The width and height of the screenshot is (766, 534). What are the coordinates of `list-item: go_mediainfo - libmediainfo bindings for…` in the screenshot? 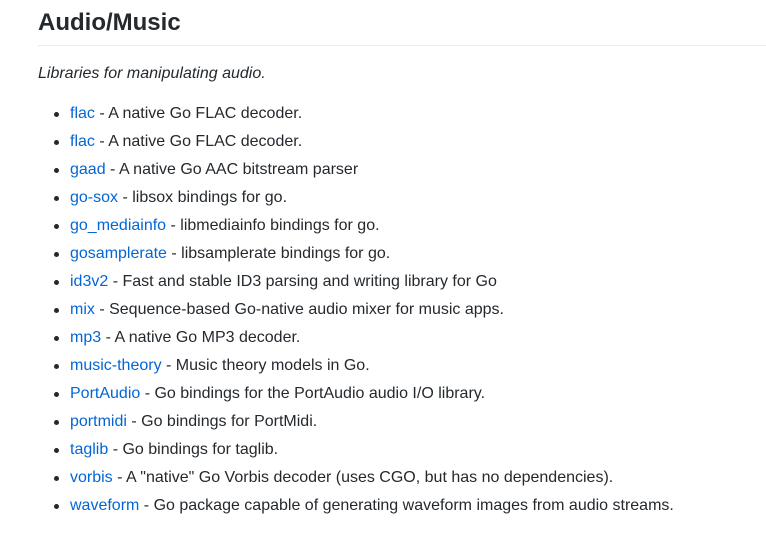 It's located at (356, 230).